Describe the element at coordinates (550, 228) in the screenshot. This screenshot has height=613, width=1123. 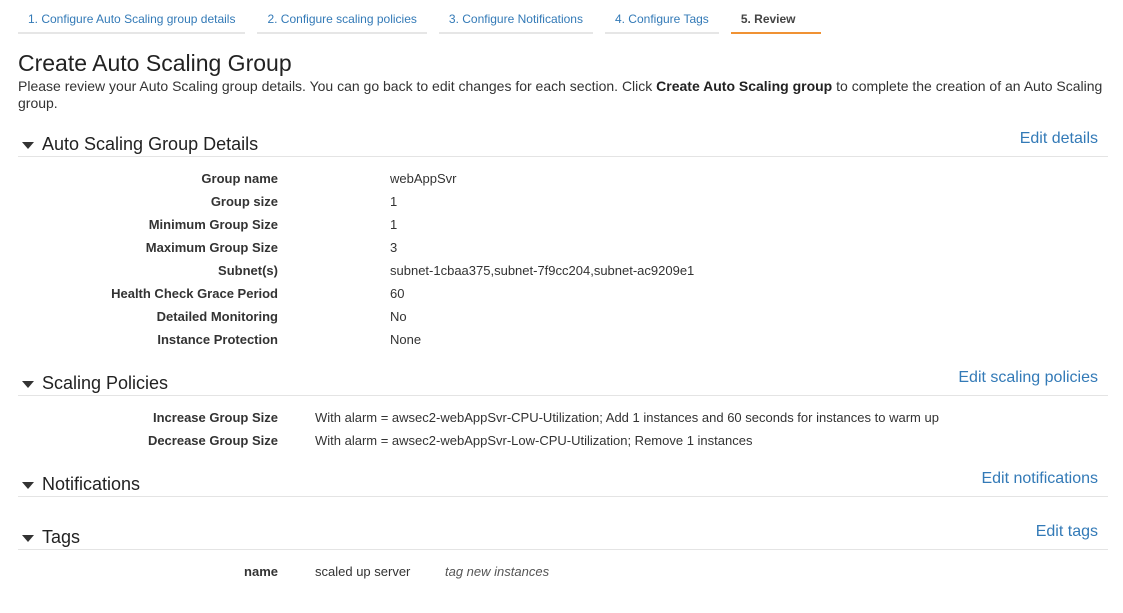
I see `detail-row: Minimum Group Size 1` at that location.